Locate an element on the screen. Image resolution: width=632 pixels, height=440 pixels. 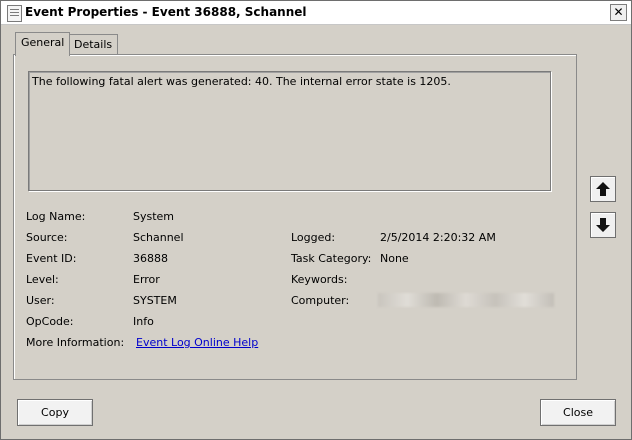
arrow-down-icon is located at coordinates (603, 225).